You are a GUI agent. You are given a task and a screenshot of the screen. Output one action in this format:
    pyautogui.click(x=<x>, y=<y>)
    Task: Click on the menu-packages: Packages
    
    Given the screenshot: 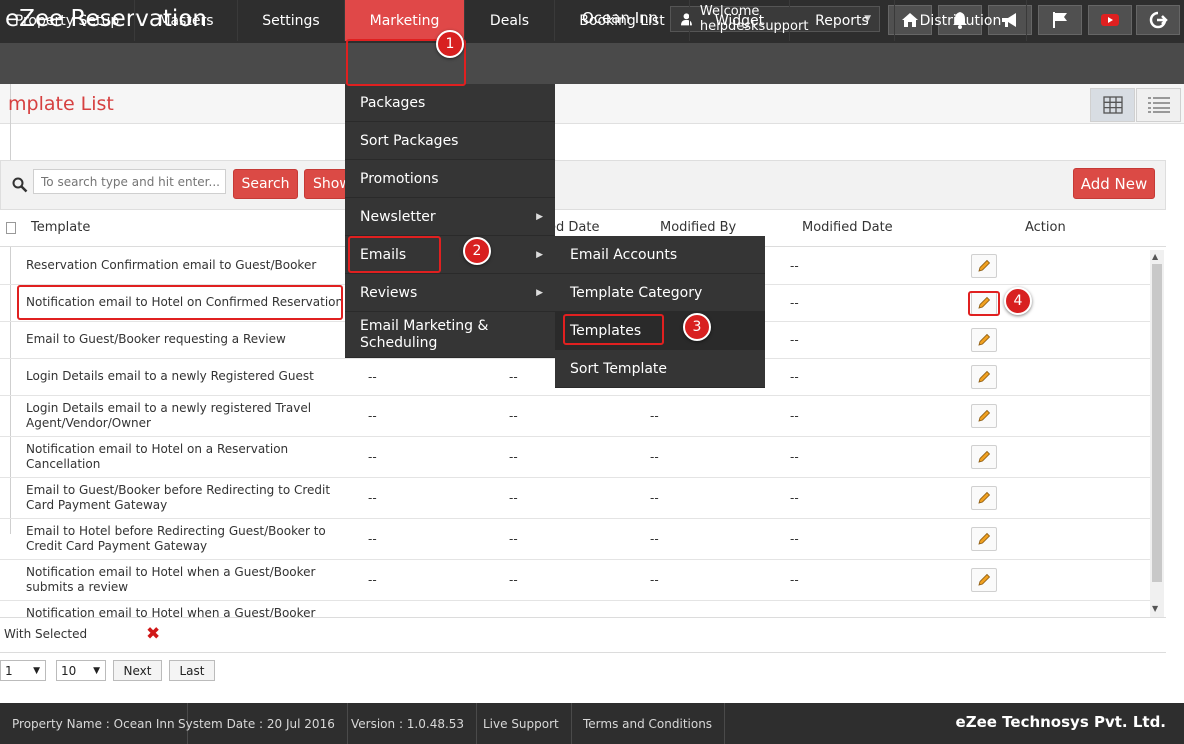 What is the action you would take?
    pyautogui.click(x=450, y=103)
    